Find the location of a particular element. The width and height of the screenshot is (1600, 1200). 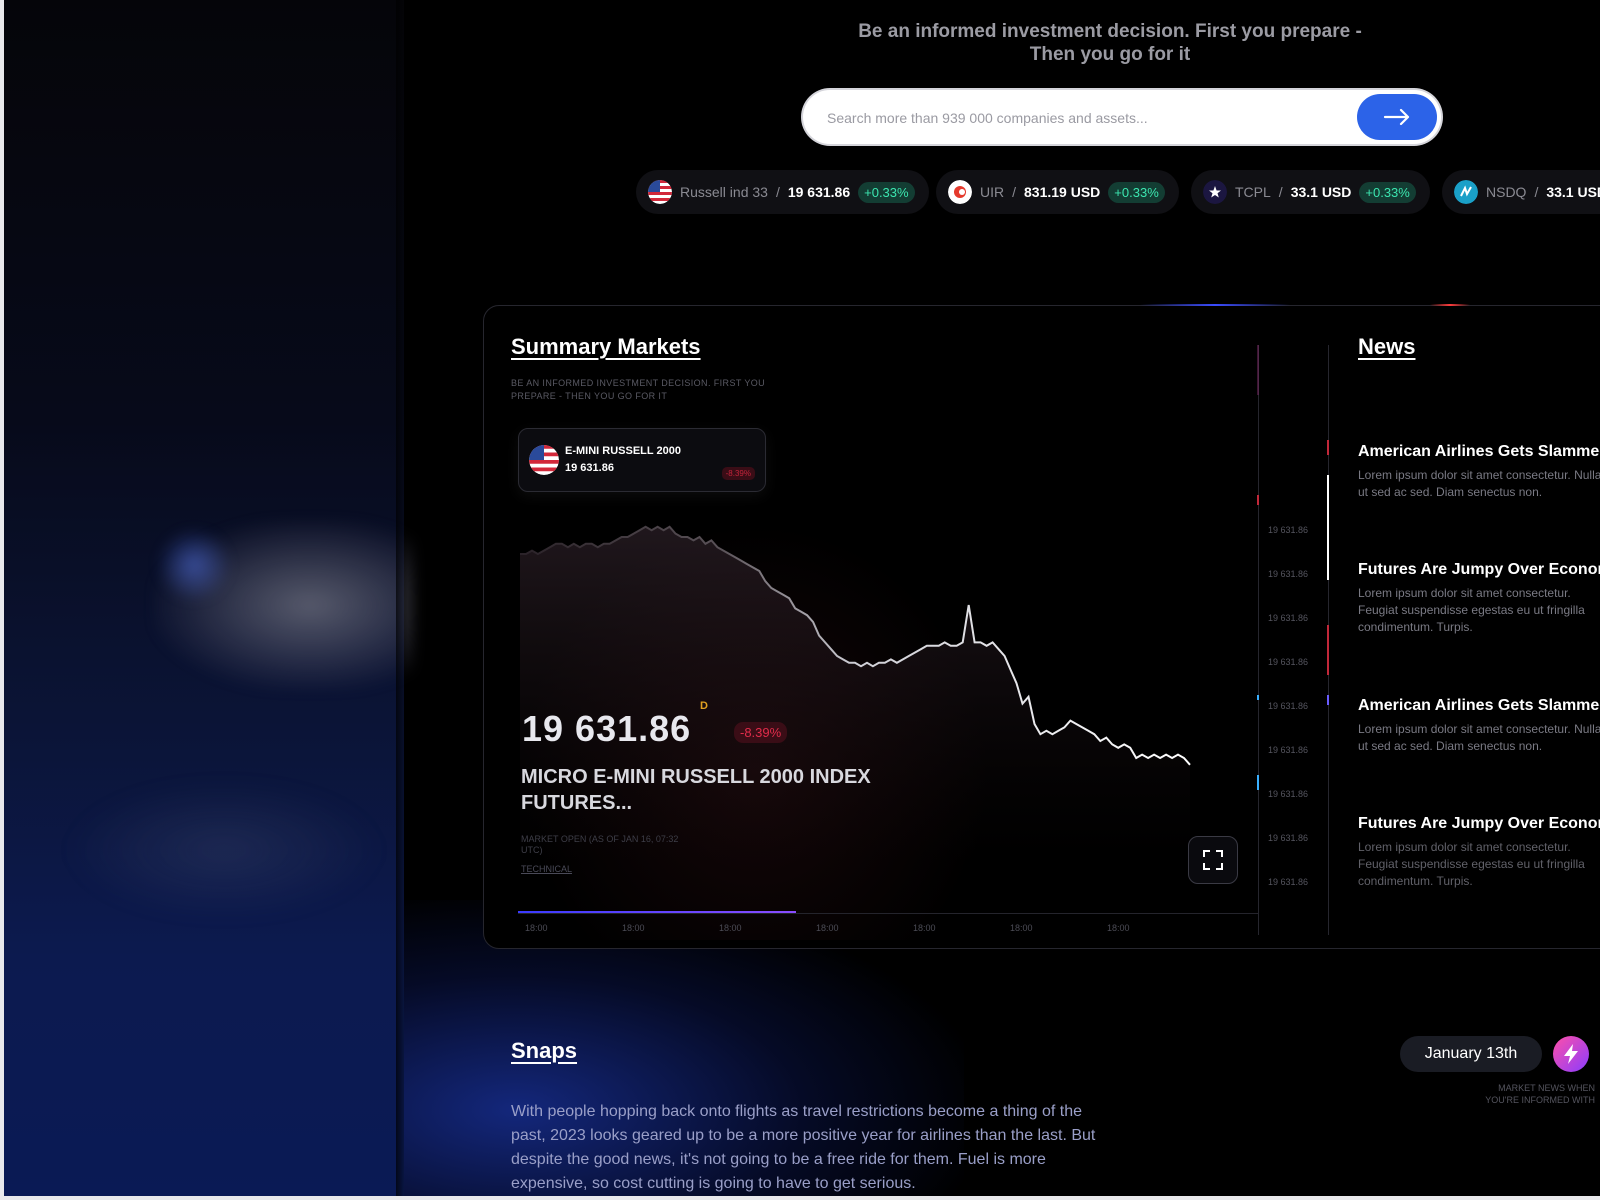

snaps-date-button: January 13th is located at coordinates (1471, 1054).